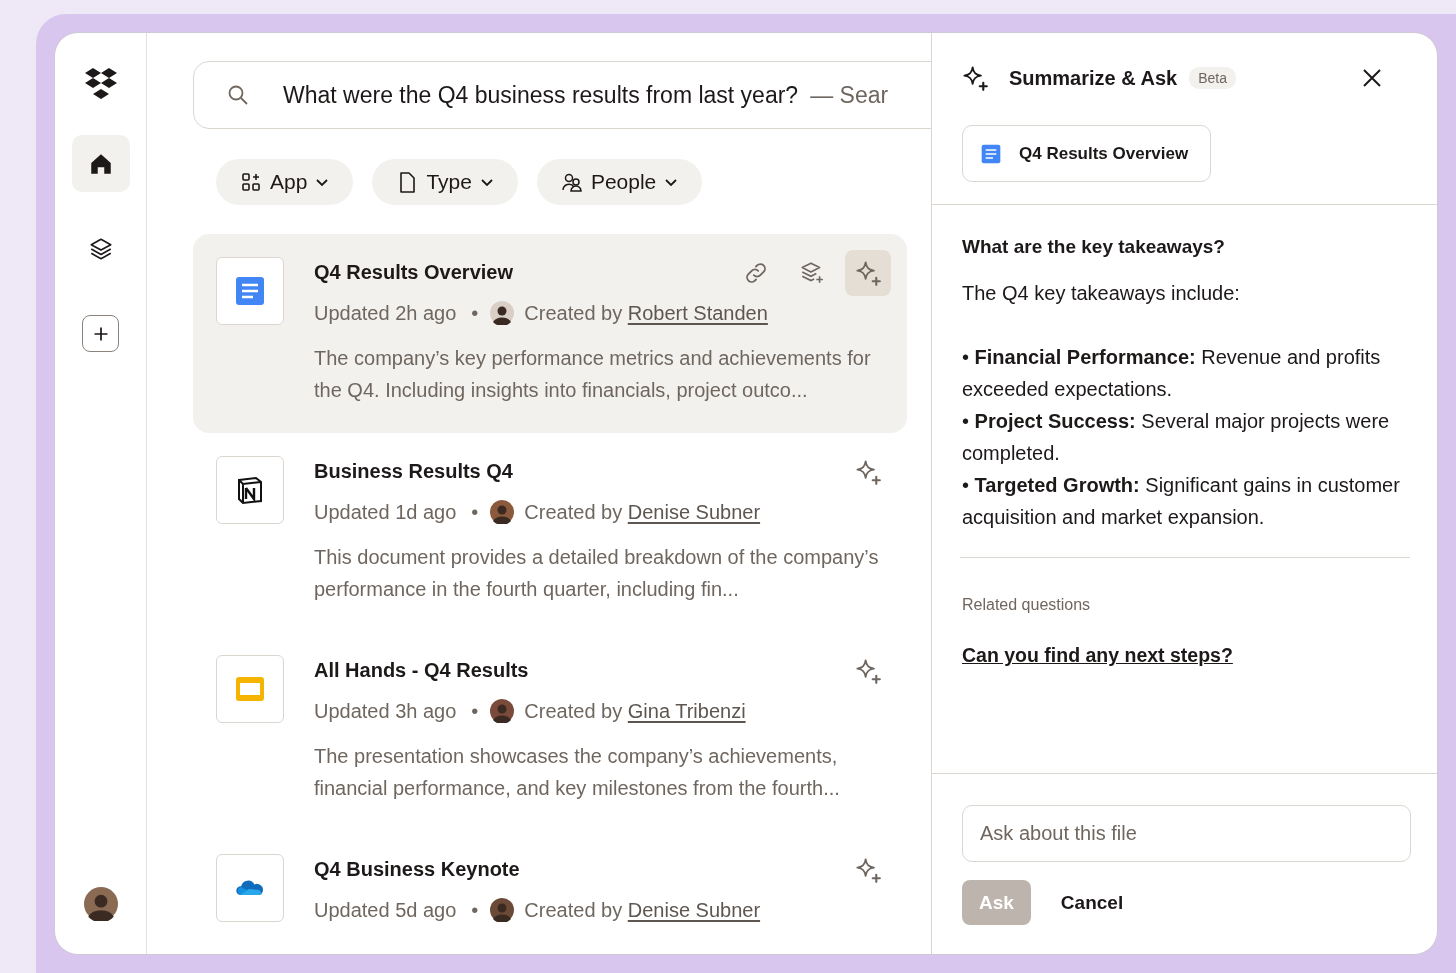 This screenshot has height=973, width=1456. Describe the element at coordinates (100, 163) in the screenshot. I see `nav-button` at that location.